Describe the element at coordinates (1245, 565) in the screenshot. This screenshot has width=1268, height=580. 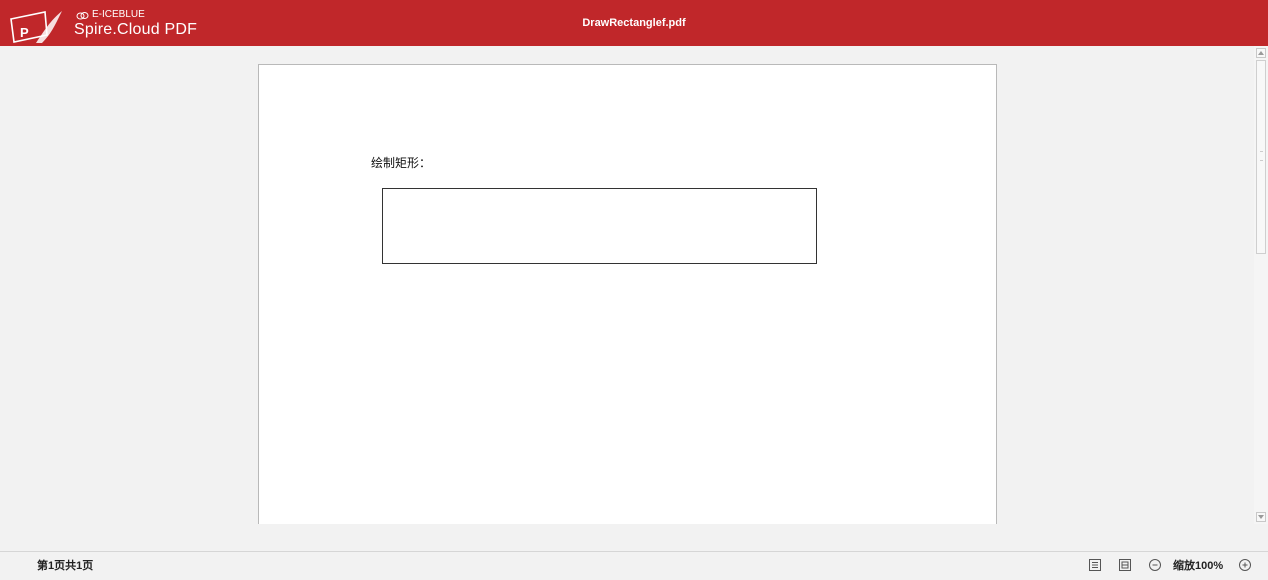
I see `zoom-in-icon` at that location.